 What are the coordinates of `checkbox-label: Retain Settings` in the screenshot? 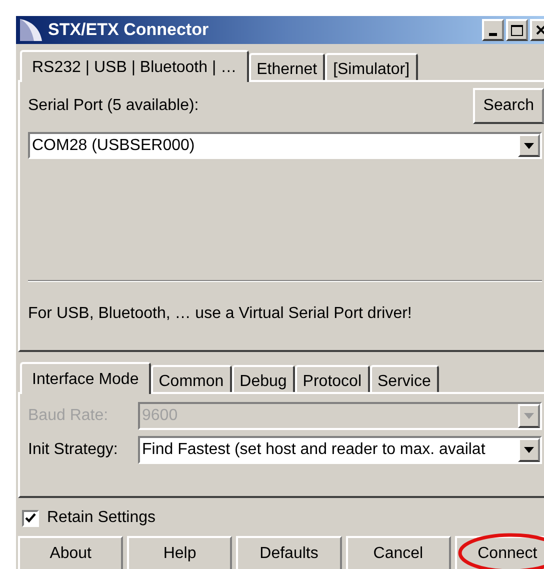 It's located at (101, 518).